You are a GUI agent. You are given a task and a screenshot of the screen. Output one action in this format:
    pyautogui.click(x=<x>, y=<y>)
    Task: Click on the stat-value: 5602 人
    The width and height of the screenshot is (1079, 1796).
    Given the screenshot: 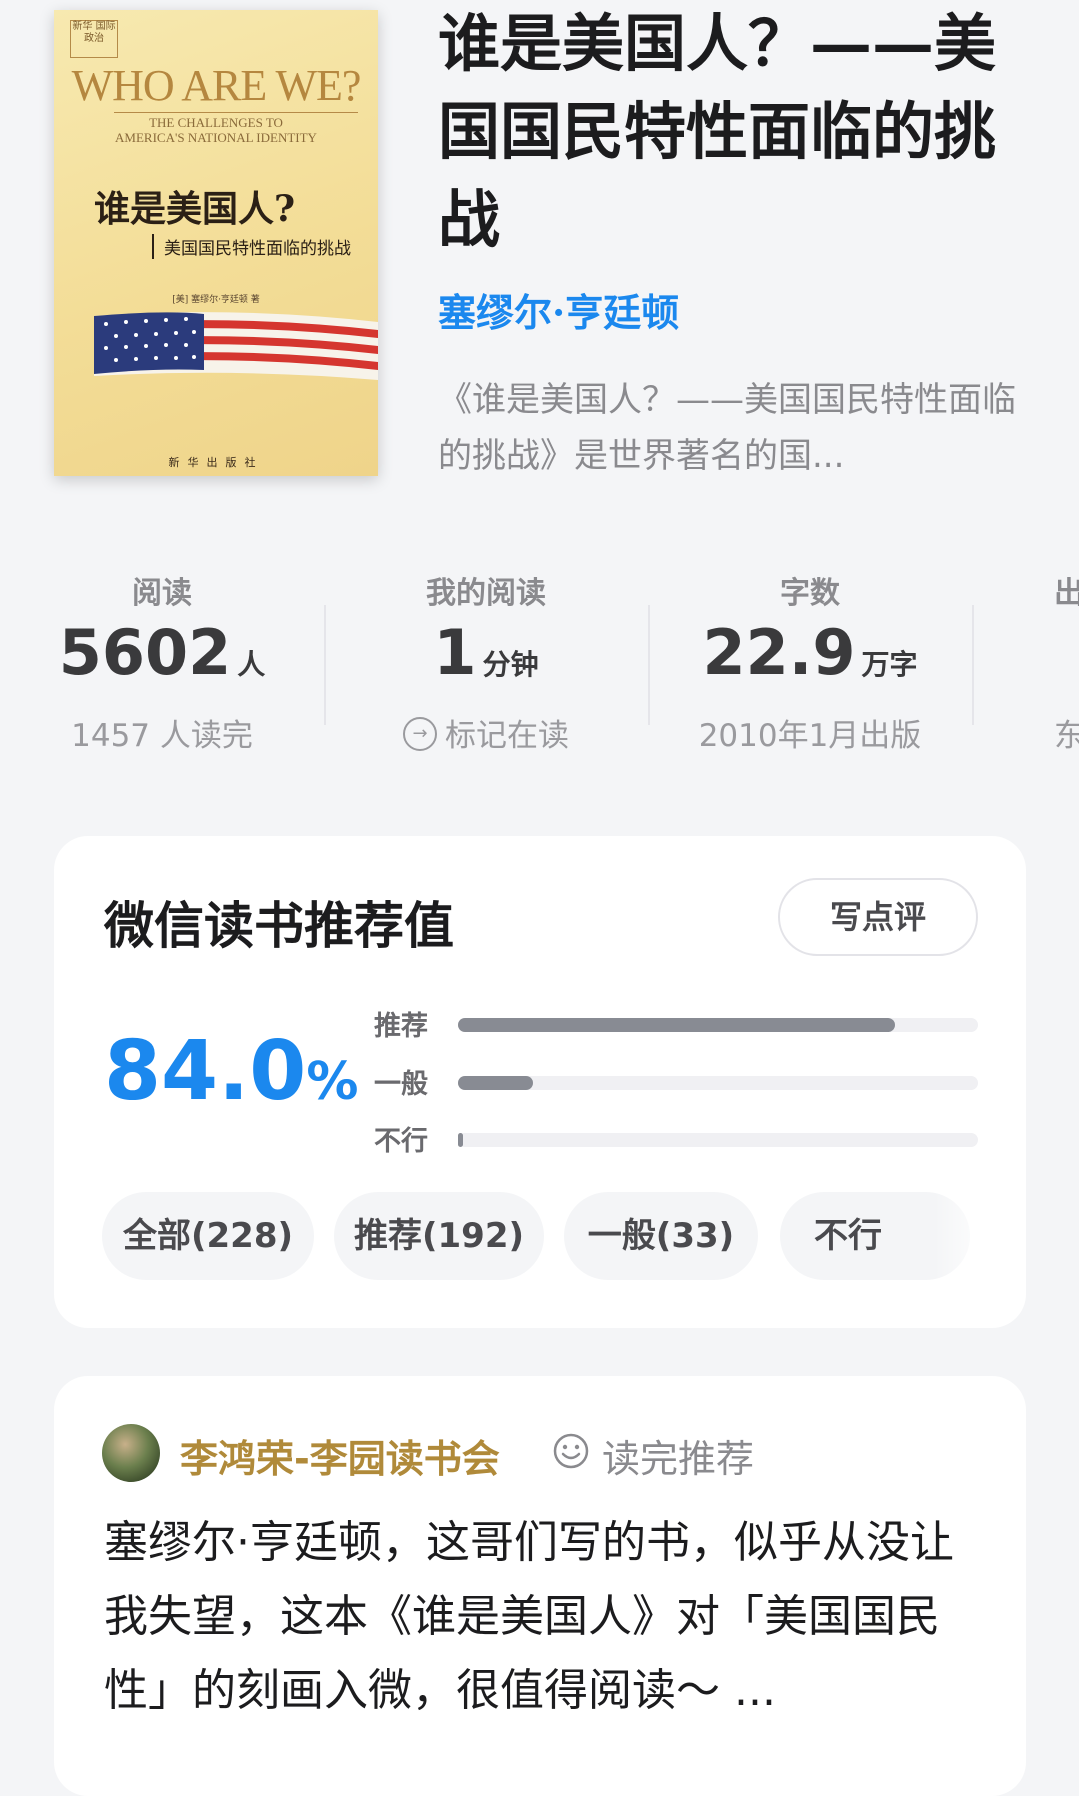 What is the action you would take?
    pyautogui.click(x=162, y=652)
    